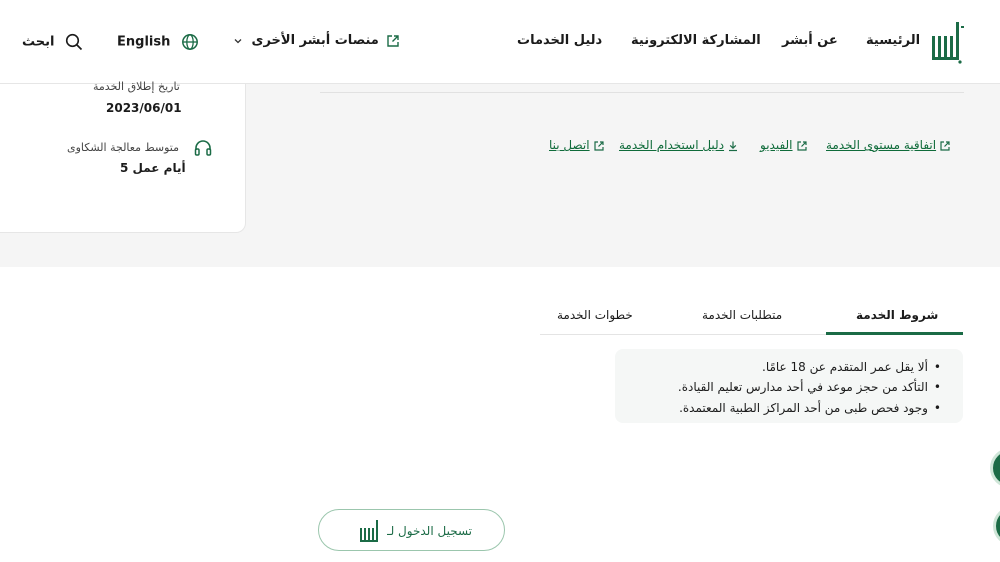 Image resolution: width=1000 pixels, height=562 pixels. I want to click on search-label: ابحث, so click(38, 42).